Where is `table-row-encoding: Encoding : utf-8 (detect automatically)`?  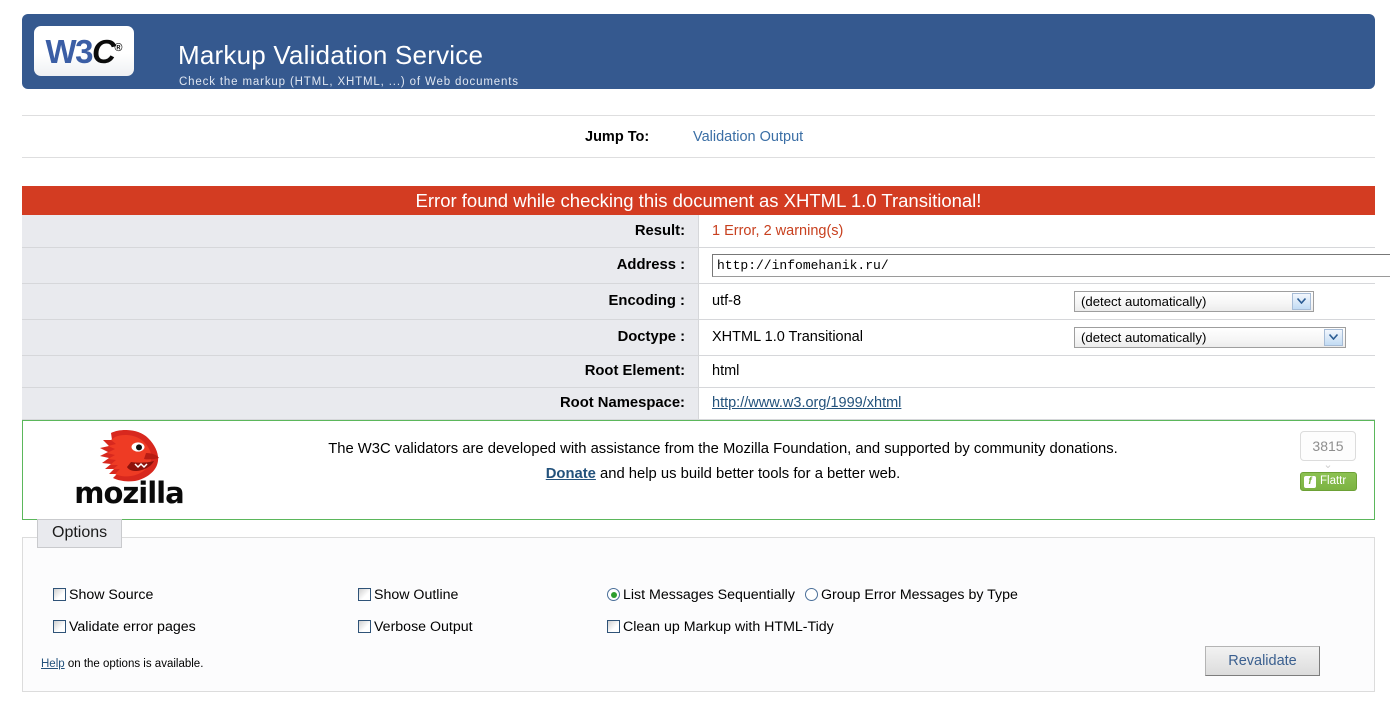
table-row-encoding: Encoding : utf-8 (detect automatically) is located at coordinates (698, 301).